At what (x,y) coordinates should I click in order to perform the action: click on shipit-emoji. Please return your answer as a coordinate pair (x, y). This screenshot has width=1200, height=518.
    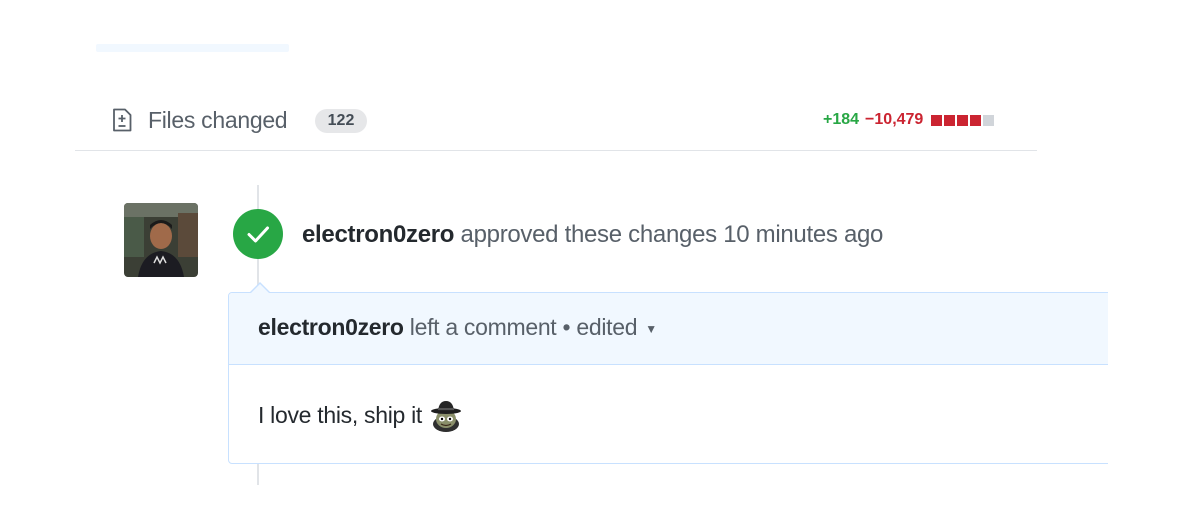
    Looking at the image, I should click on (446, 416).